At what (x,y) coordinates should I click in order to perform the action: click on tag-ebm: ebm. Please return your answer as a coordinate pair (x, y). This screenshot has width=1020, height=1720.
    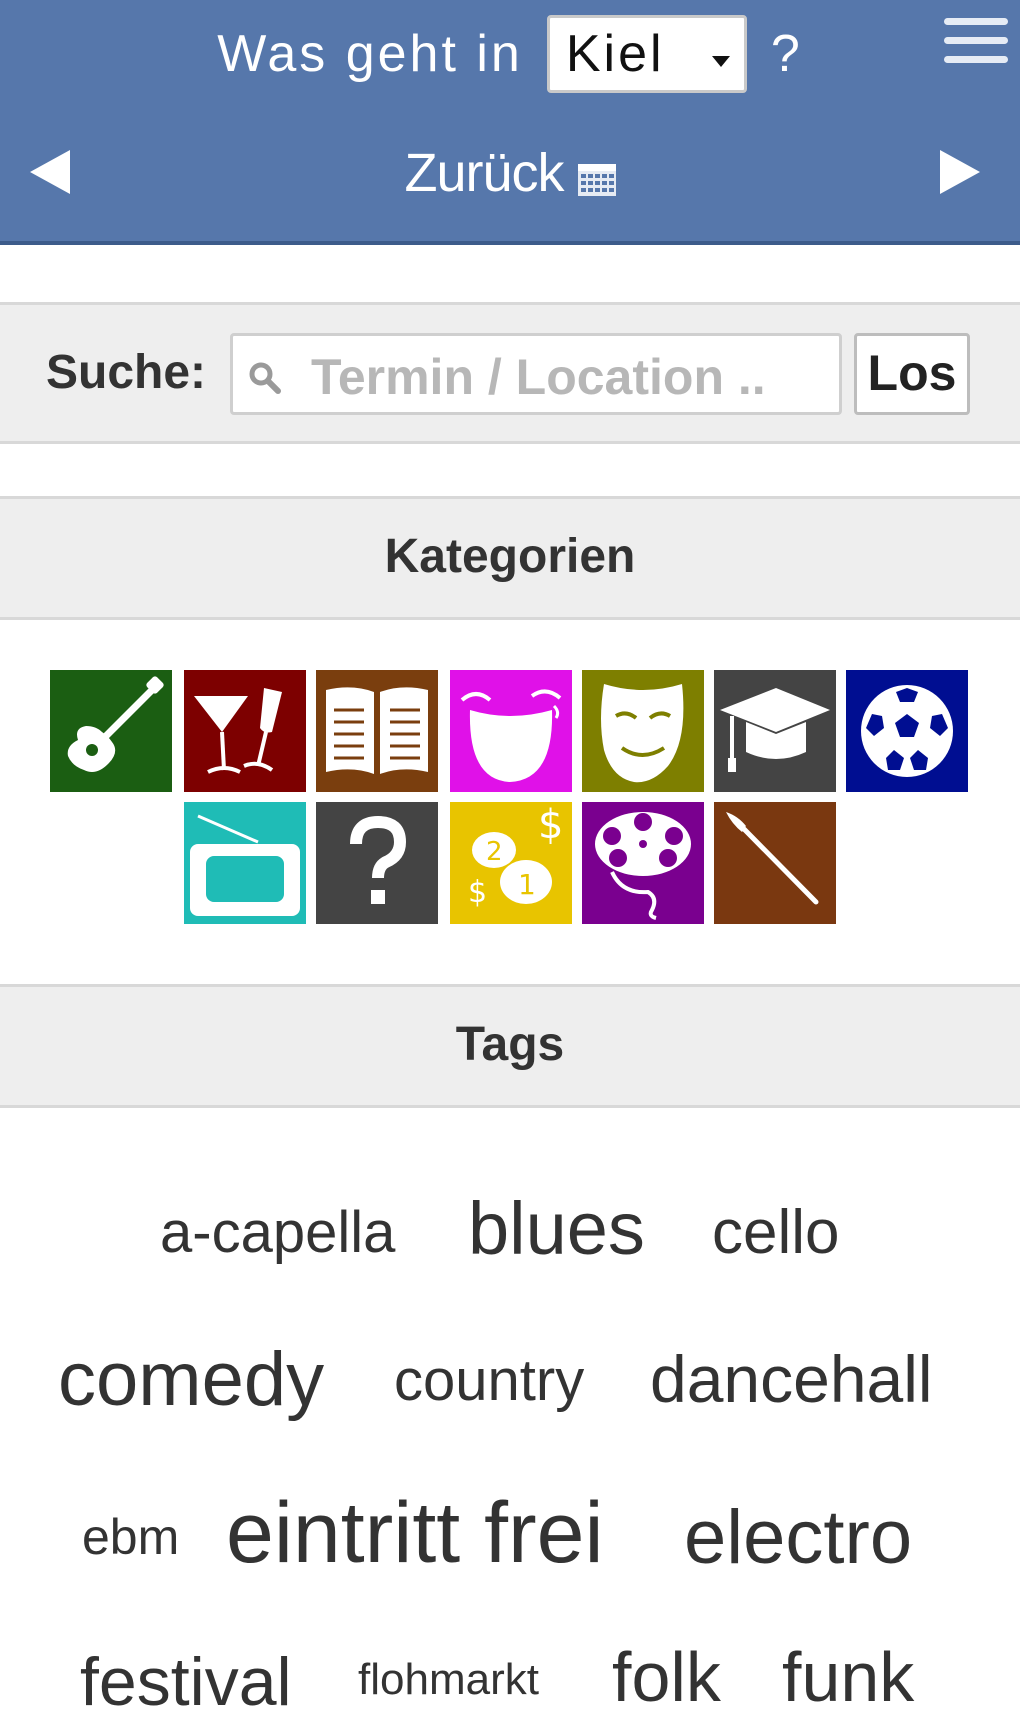
    Looking at the image, I should click on (130, 1537).